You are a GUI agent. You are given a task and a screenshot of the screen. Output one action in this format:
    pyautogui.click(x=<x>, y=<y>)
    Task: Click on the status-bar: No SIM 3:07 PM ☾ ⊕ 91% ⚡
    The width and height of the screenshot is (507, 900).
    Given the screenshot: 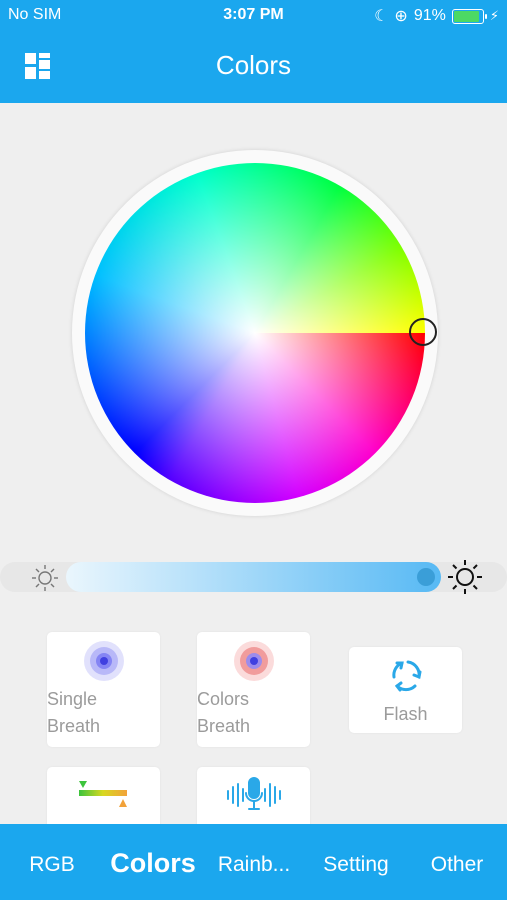 What is the action you would take?
    pyautogui.click(x=253, y=16)
    